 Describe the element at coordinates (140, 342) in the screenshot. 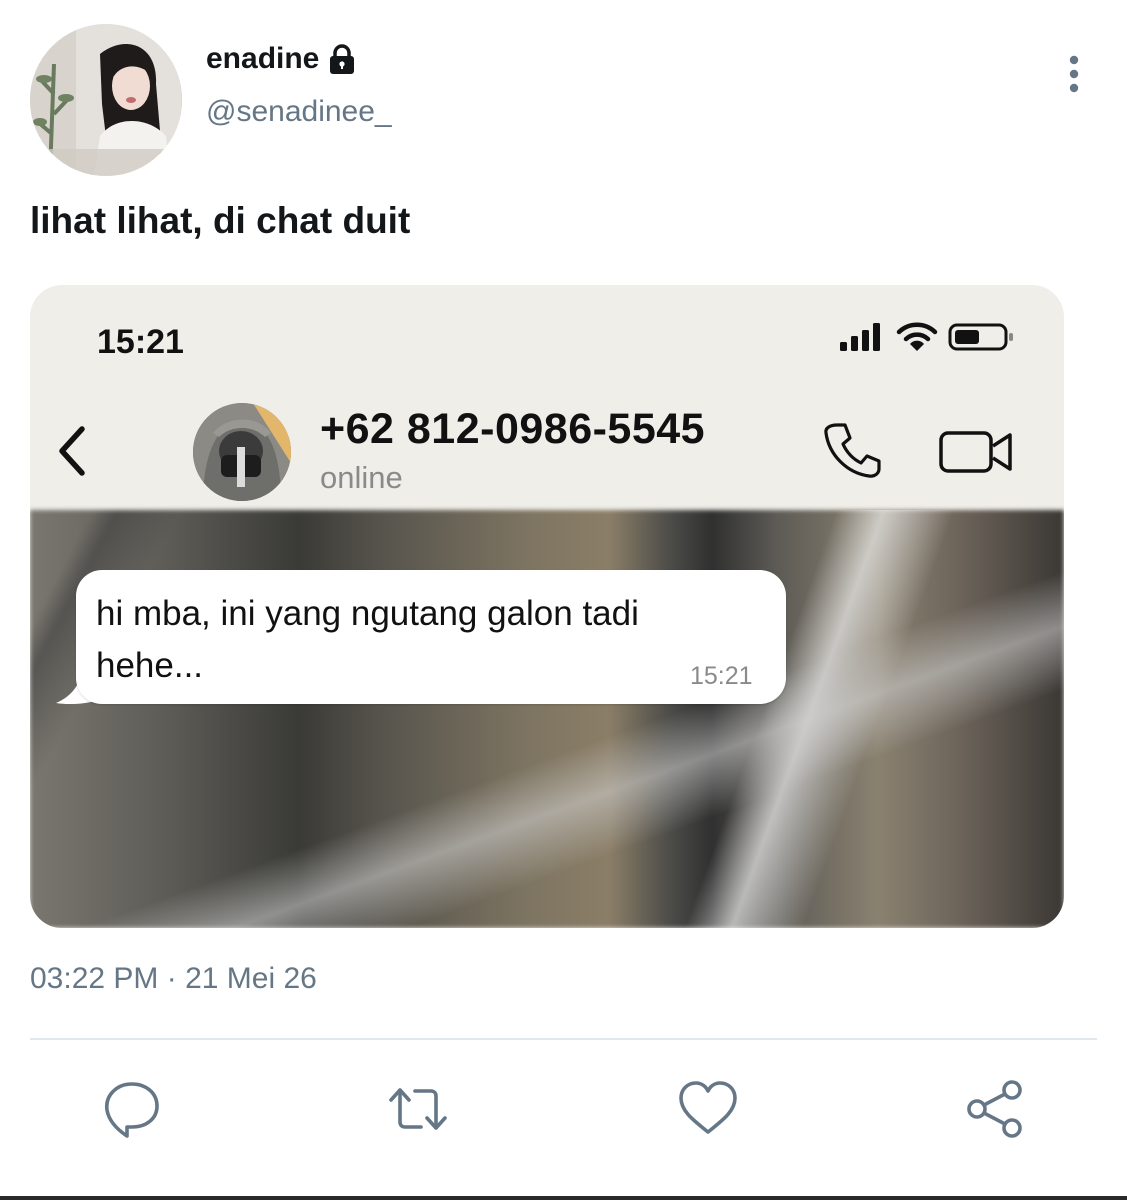

I see `status-bar-time: 15:21` at that location.